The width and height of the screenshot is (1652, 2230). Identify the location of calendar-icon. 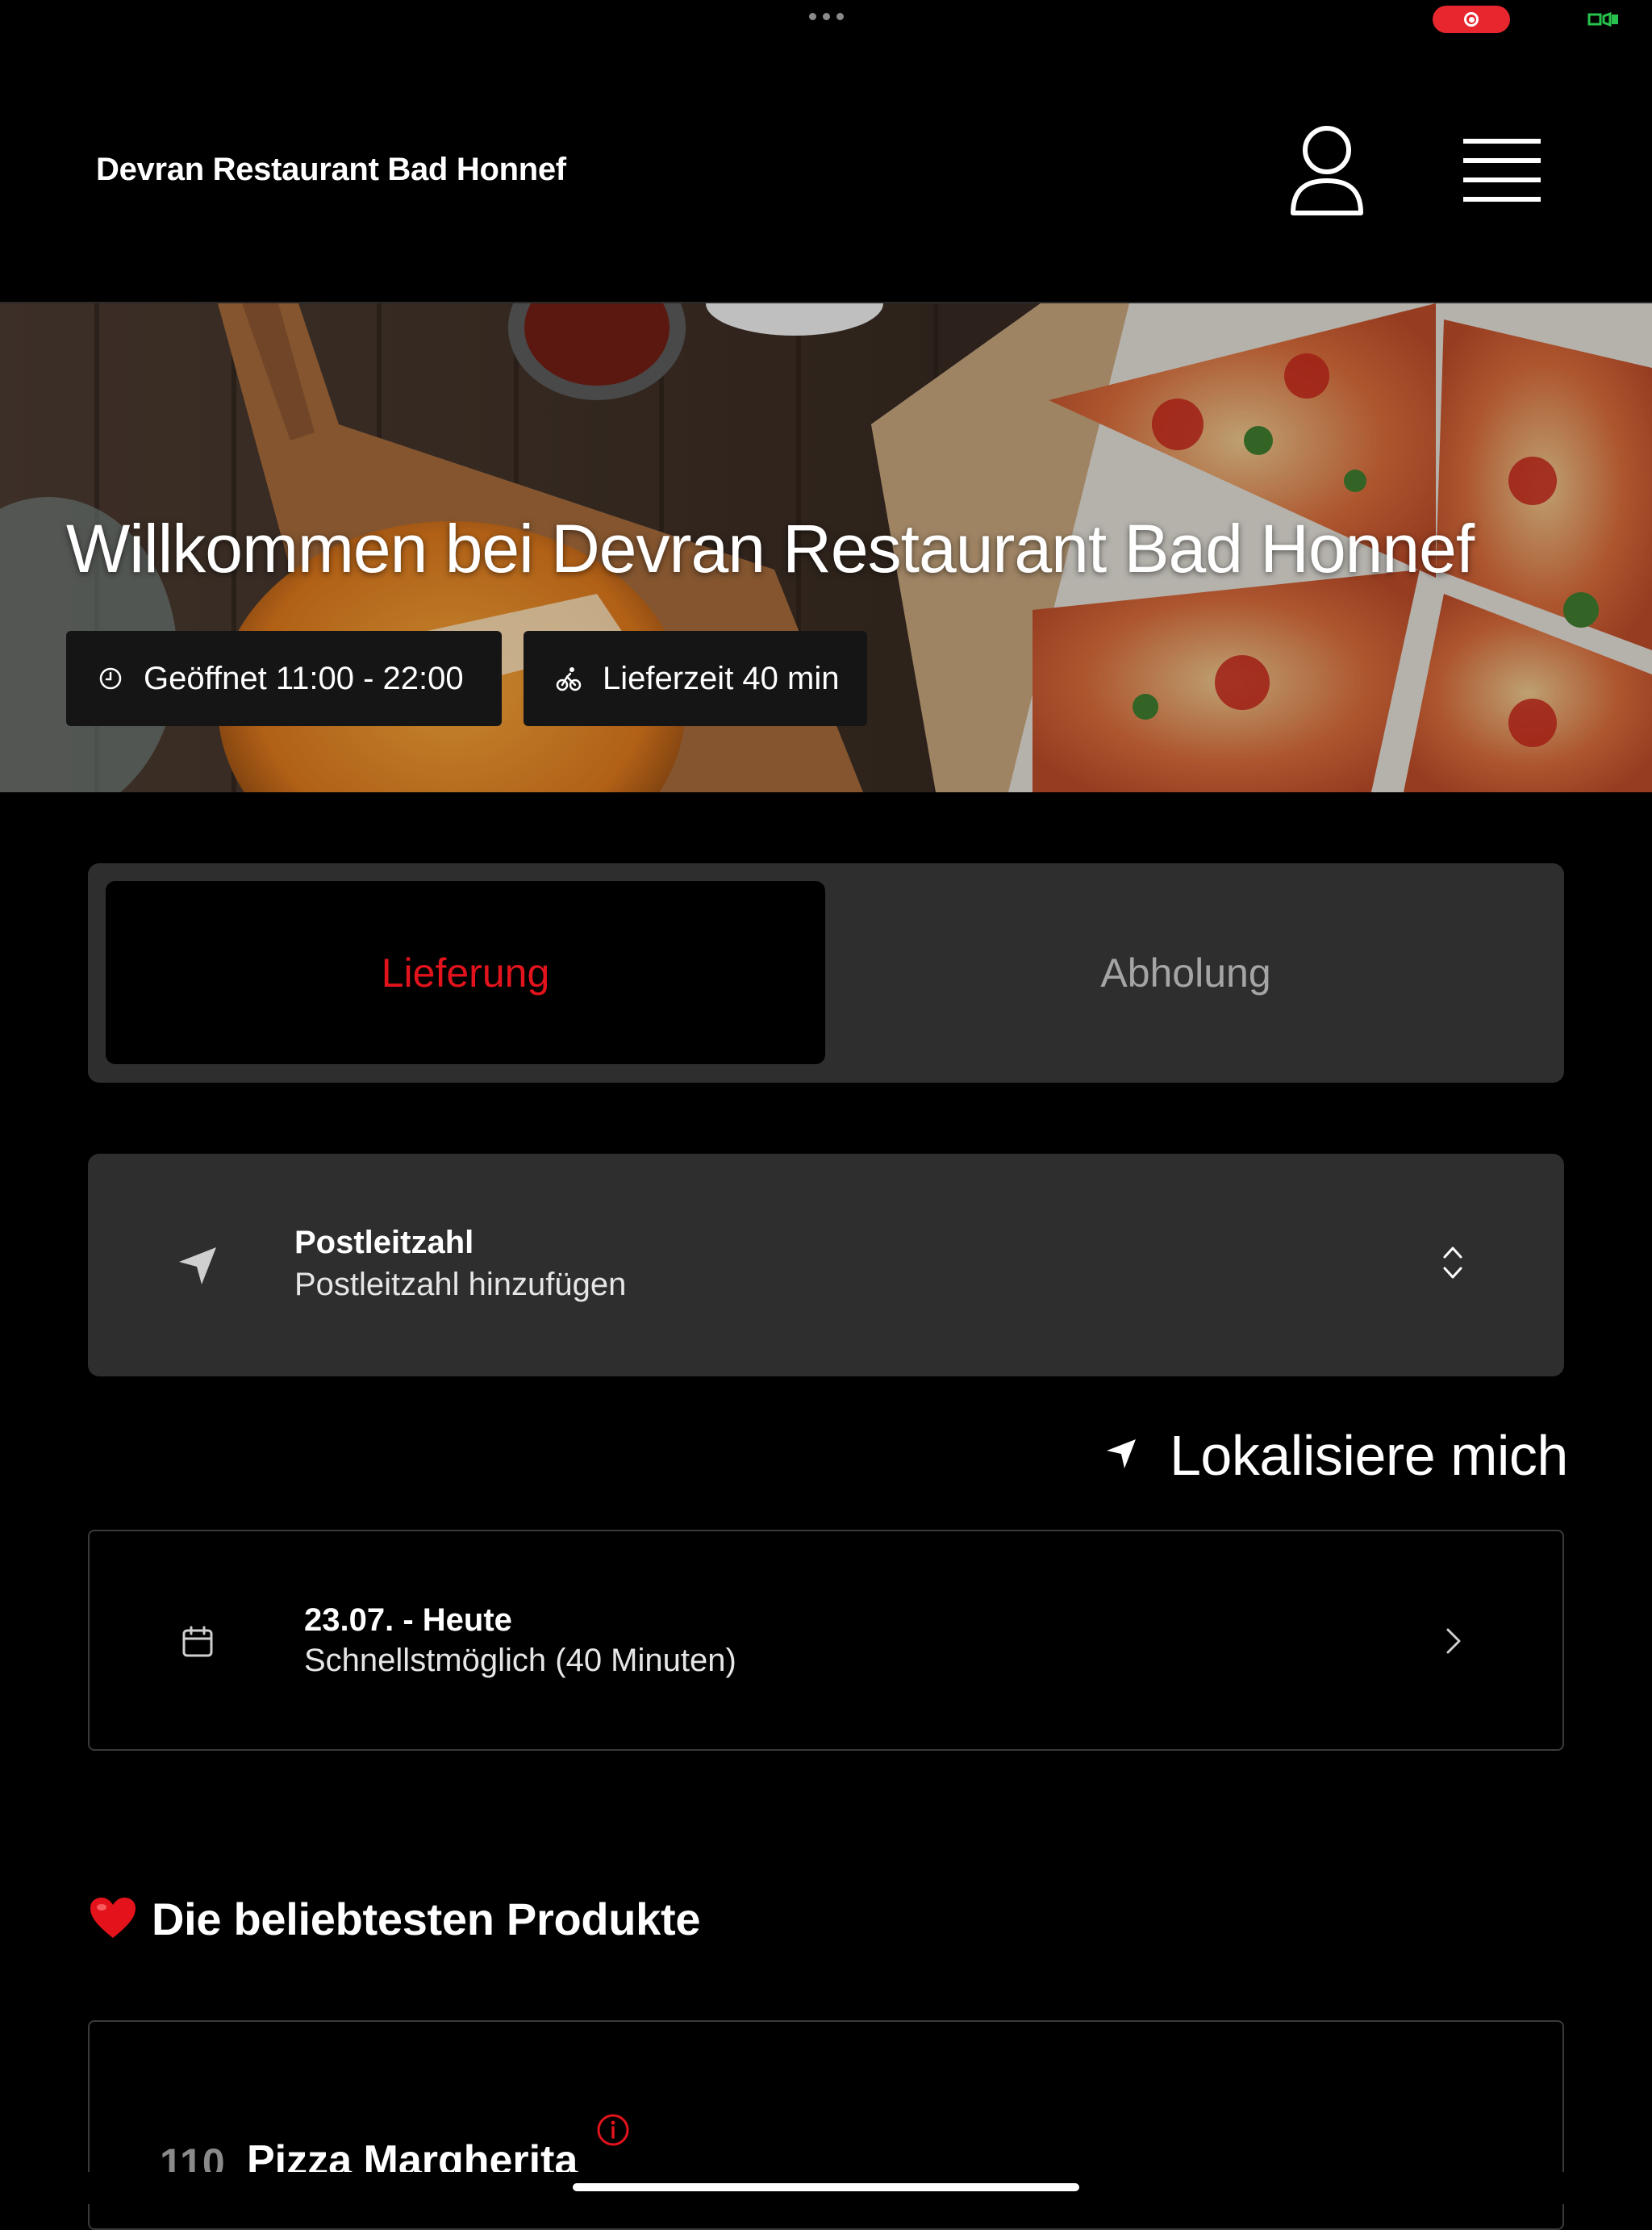
(198, 1641).